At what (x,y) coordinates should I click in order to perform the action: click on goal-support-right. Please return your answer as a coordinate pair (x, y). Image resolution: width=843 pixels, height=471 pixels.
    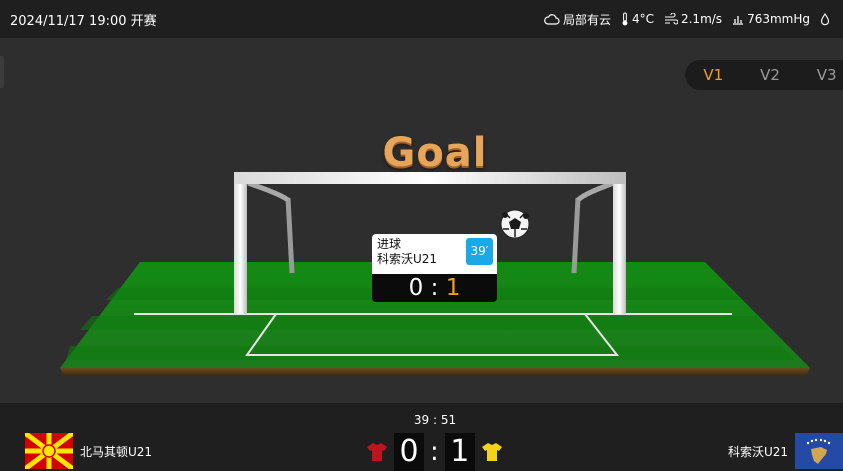
    Looking at the image, I should click on (576, 235).